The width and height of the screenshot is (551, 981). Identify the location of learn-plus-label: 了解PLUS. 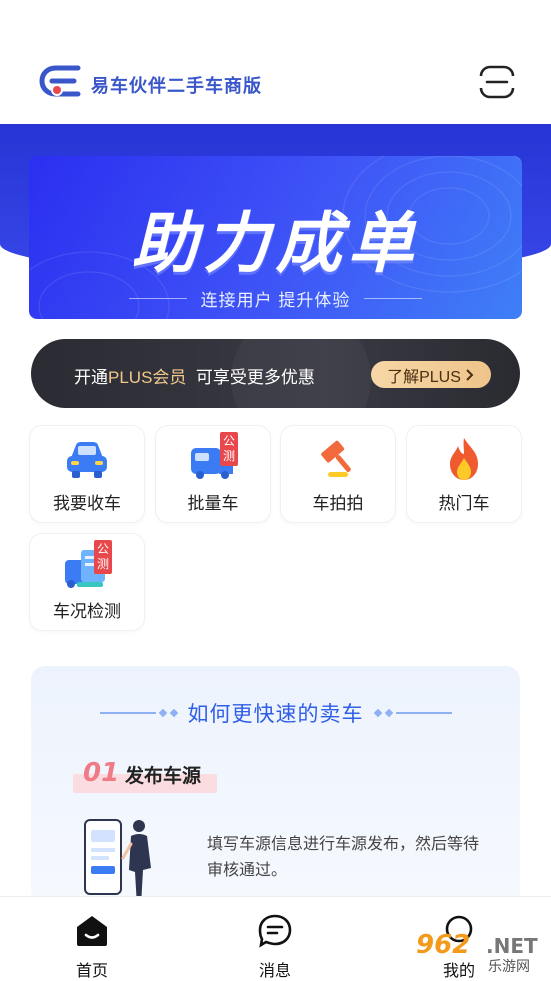
(424, 377).